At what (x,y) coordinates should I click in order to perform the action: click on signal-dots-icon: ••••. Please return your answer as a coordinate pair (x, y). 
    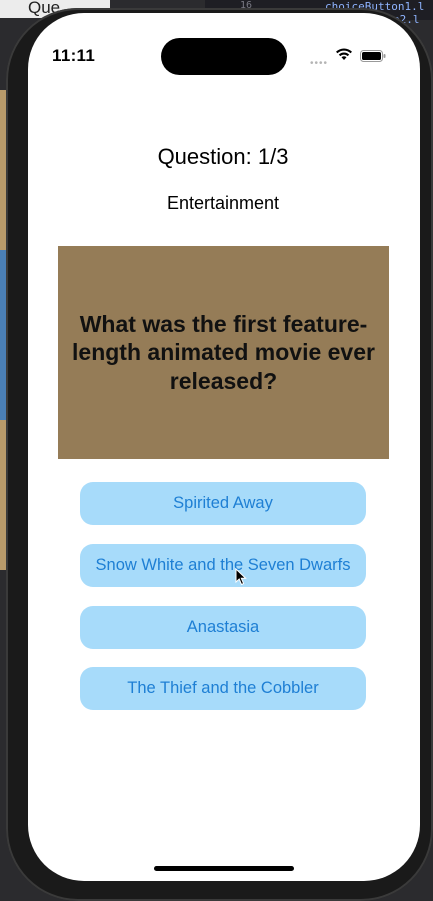
    Looking at the image, I should click on (319, 63).